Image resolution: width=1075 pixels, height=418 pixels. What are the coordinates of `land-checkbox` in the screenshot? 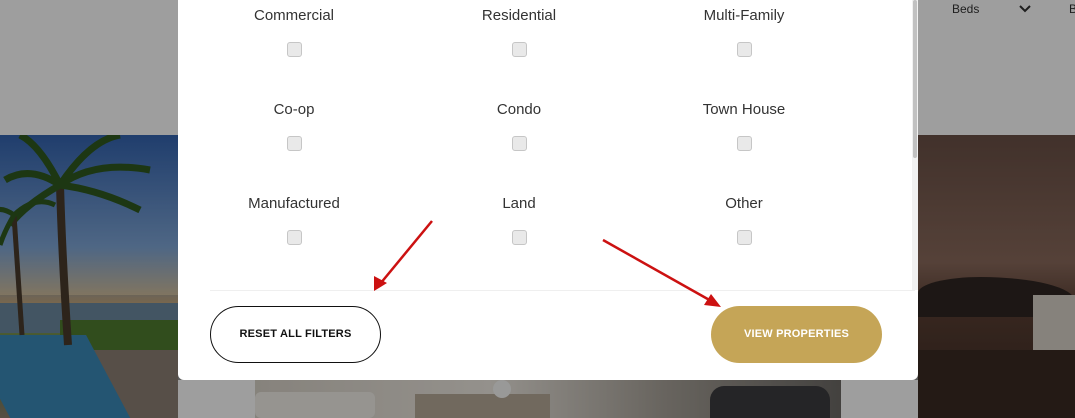 It's located at (519, 237).